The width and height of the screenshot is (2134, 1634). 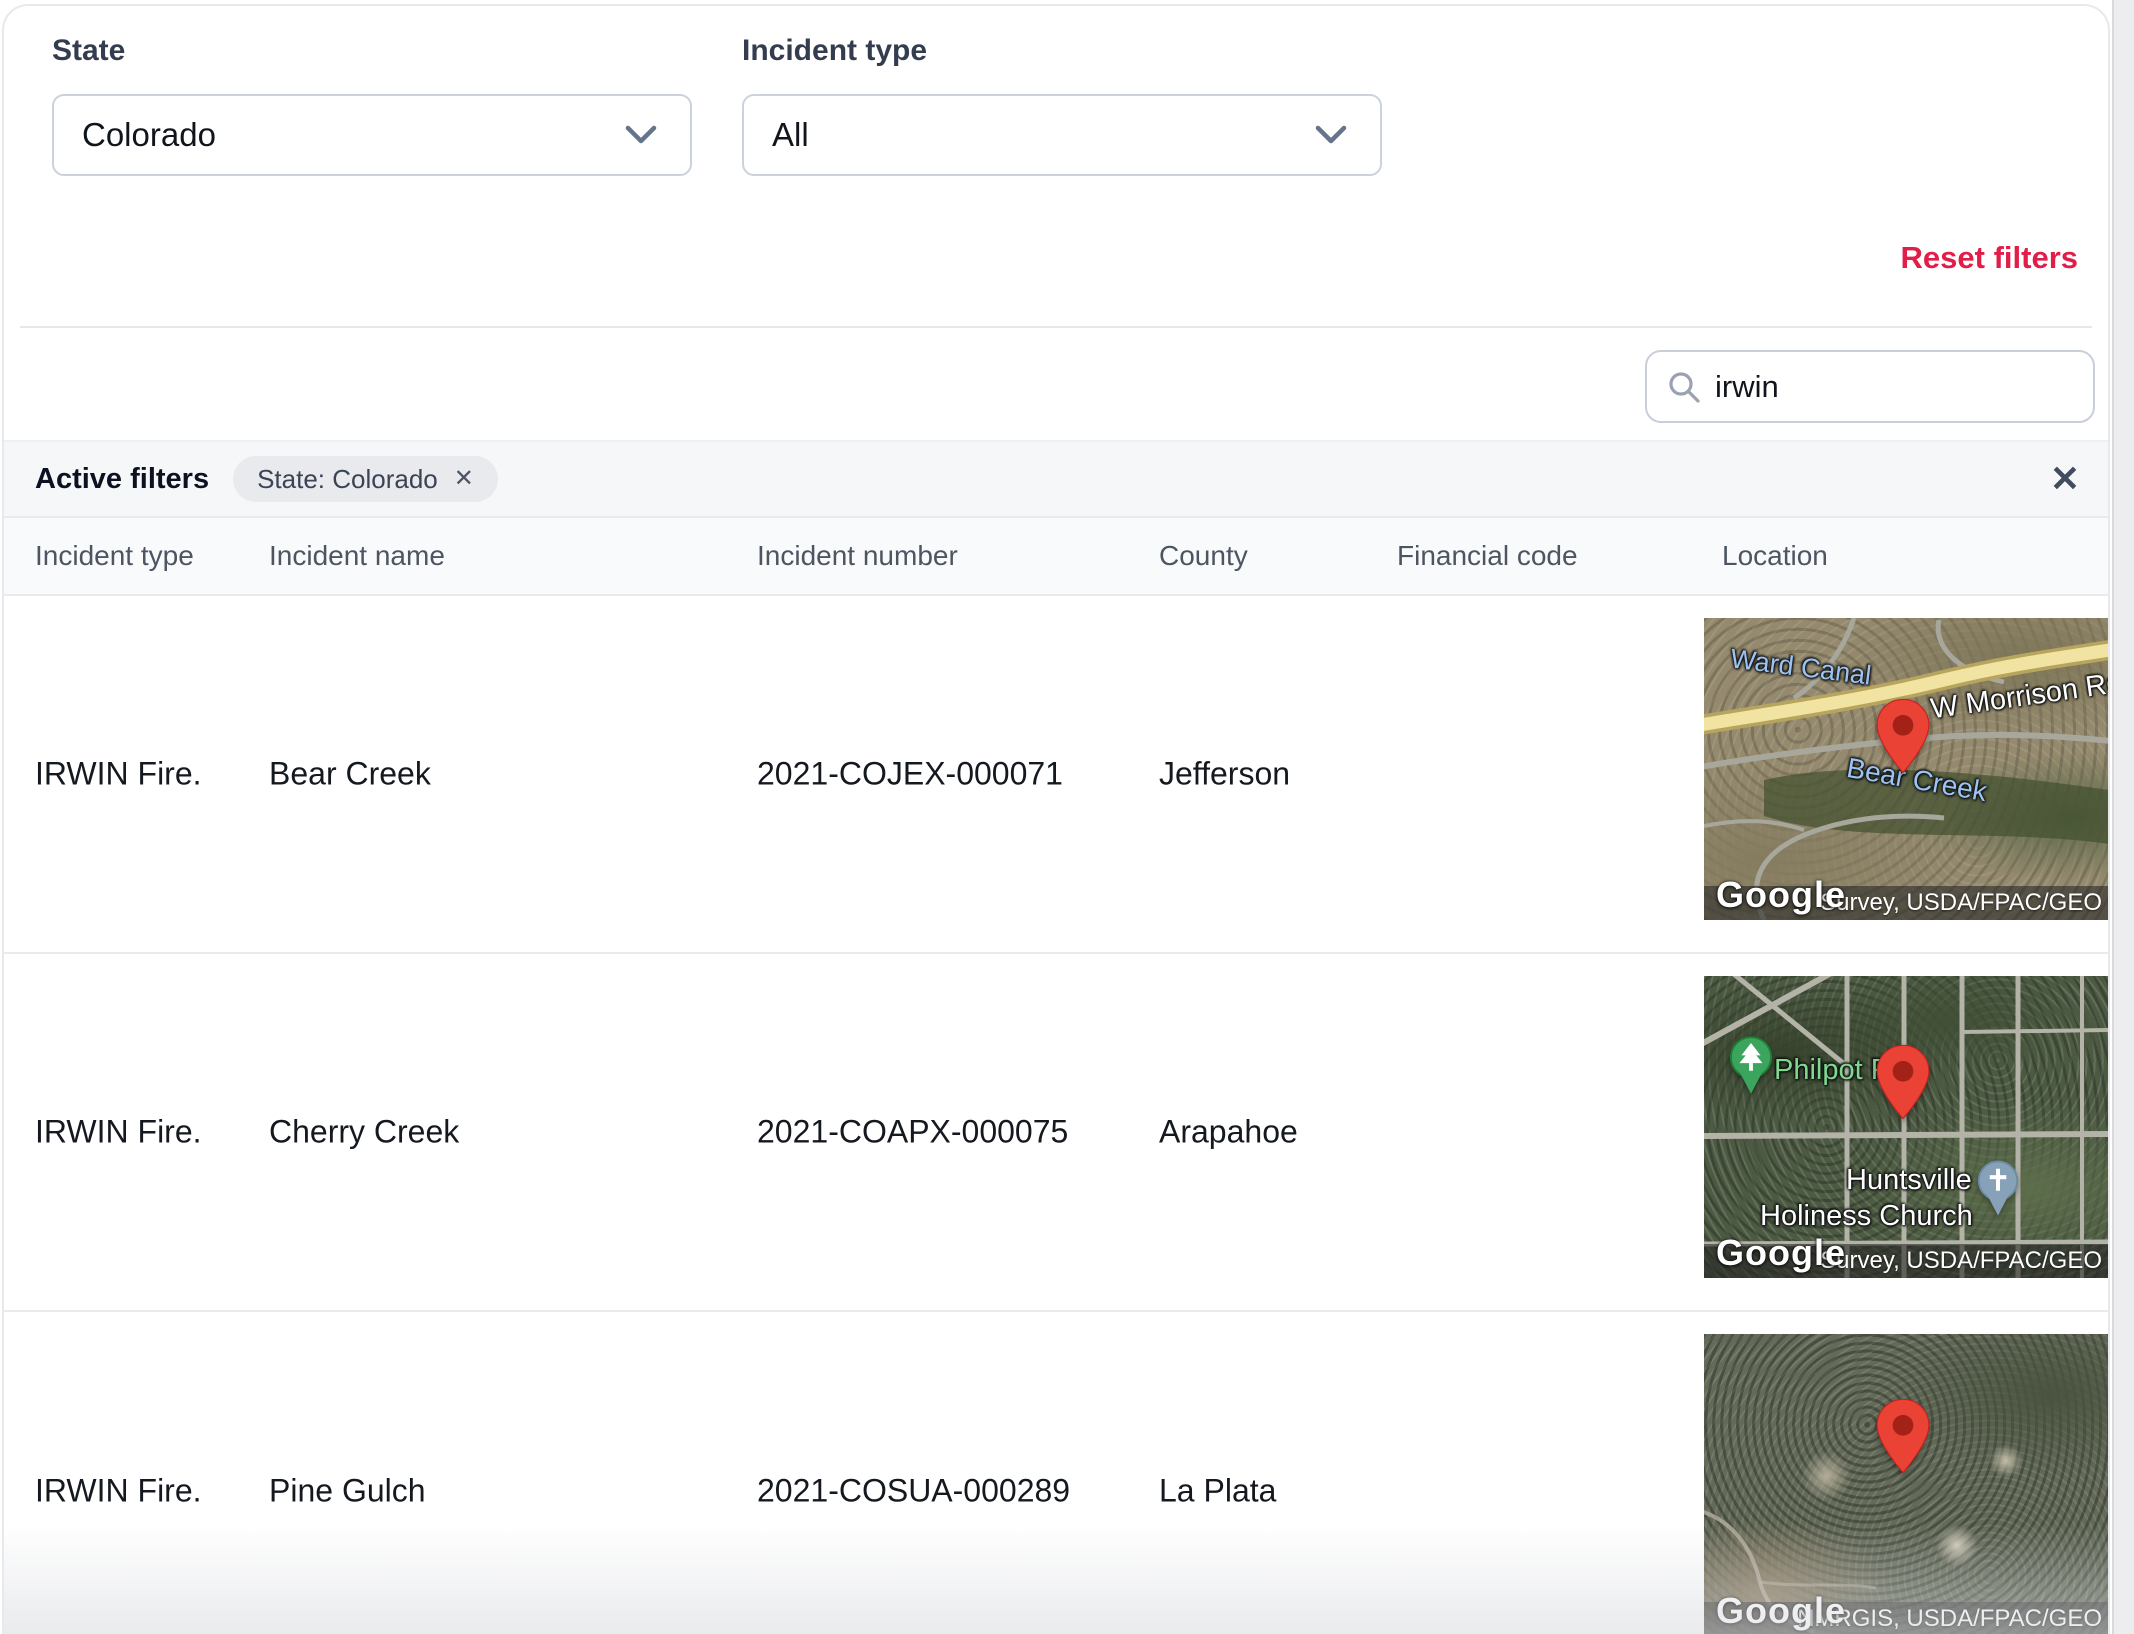 I want to click on scrollbar-track, so click(x=2123, y=817).